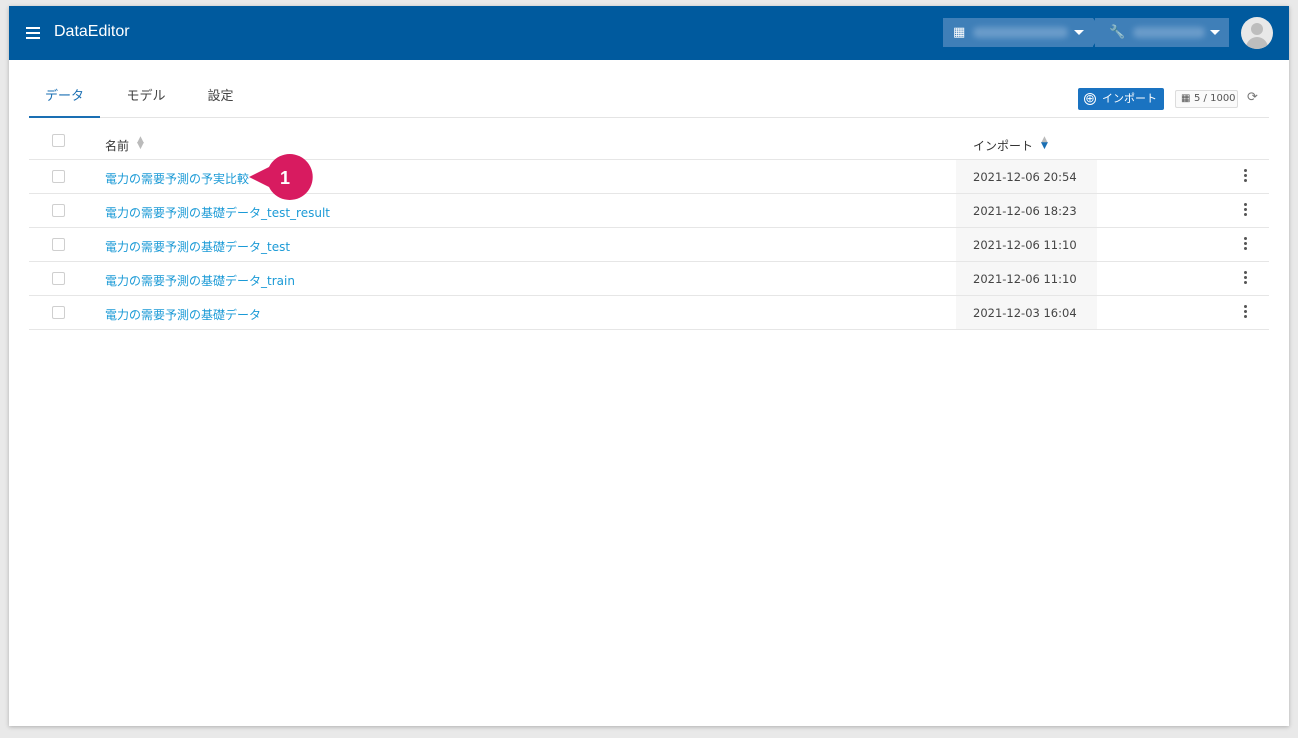 The width and height of the screenshot is (1298, 738). What do you see at coordinates (1252, 97) in the screenshot?
I see `refresh-icon: ⟳` at bounding box center [1252, 97].